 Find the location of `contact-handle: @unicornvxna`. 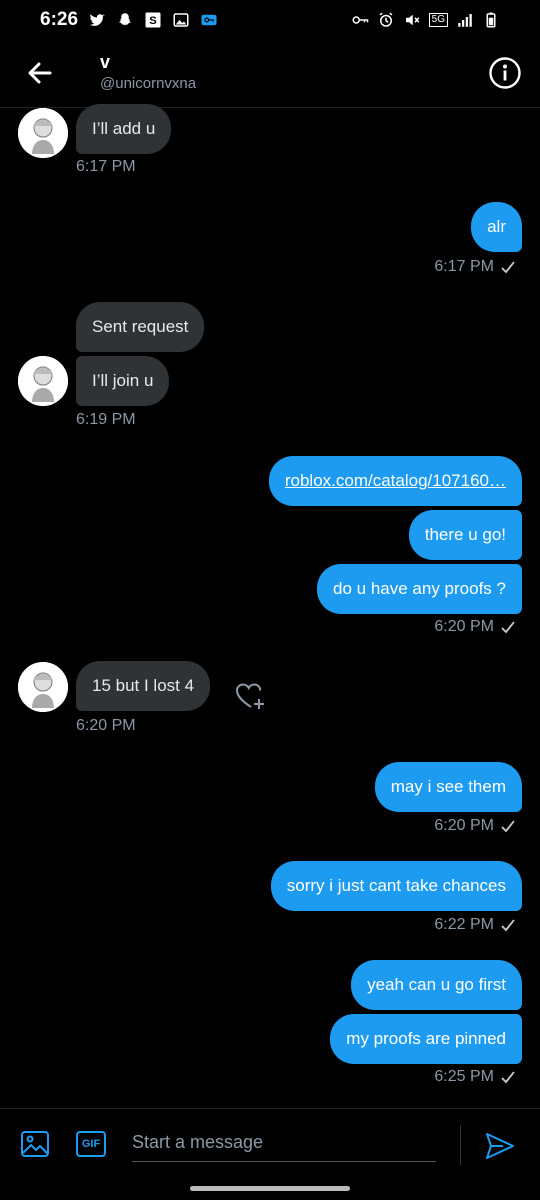

contact-handle: @unicornvxna is located at coordinates (148, 83).